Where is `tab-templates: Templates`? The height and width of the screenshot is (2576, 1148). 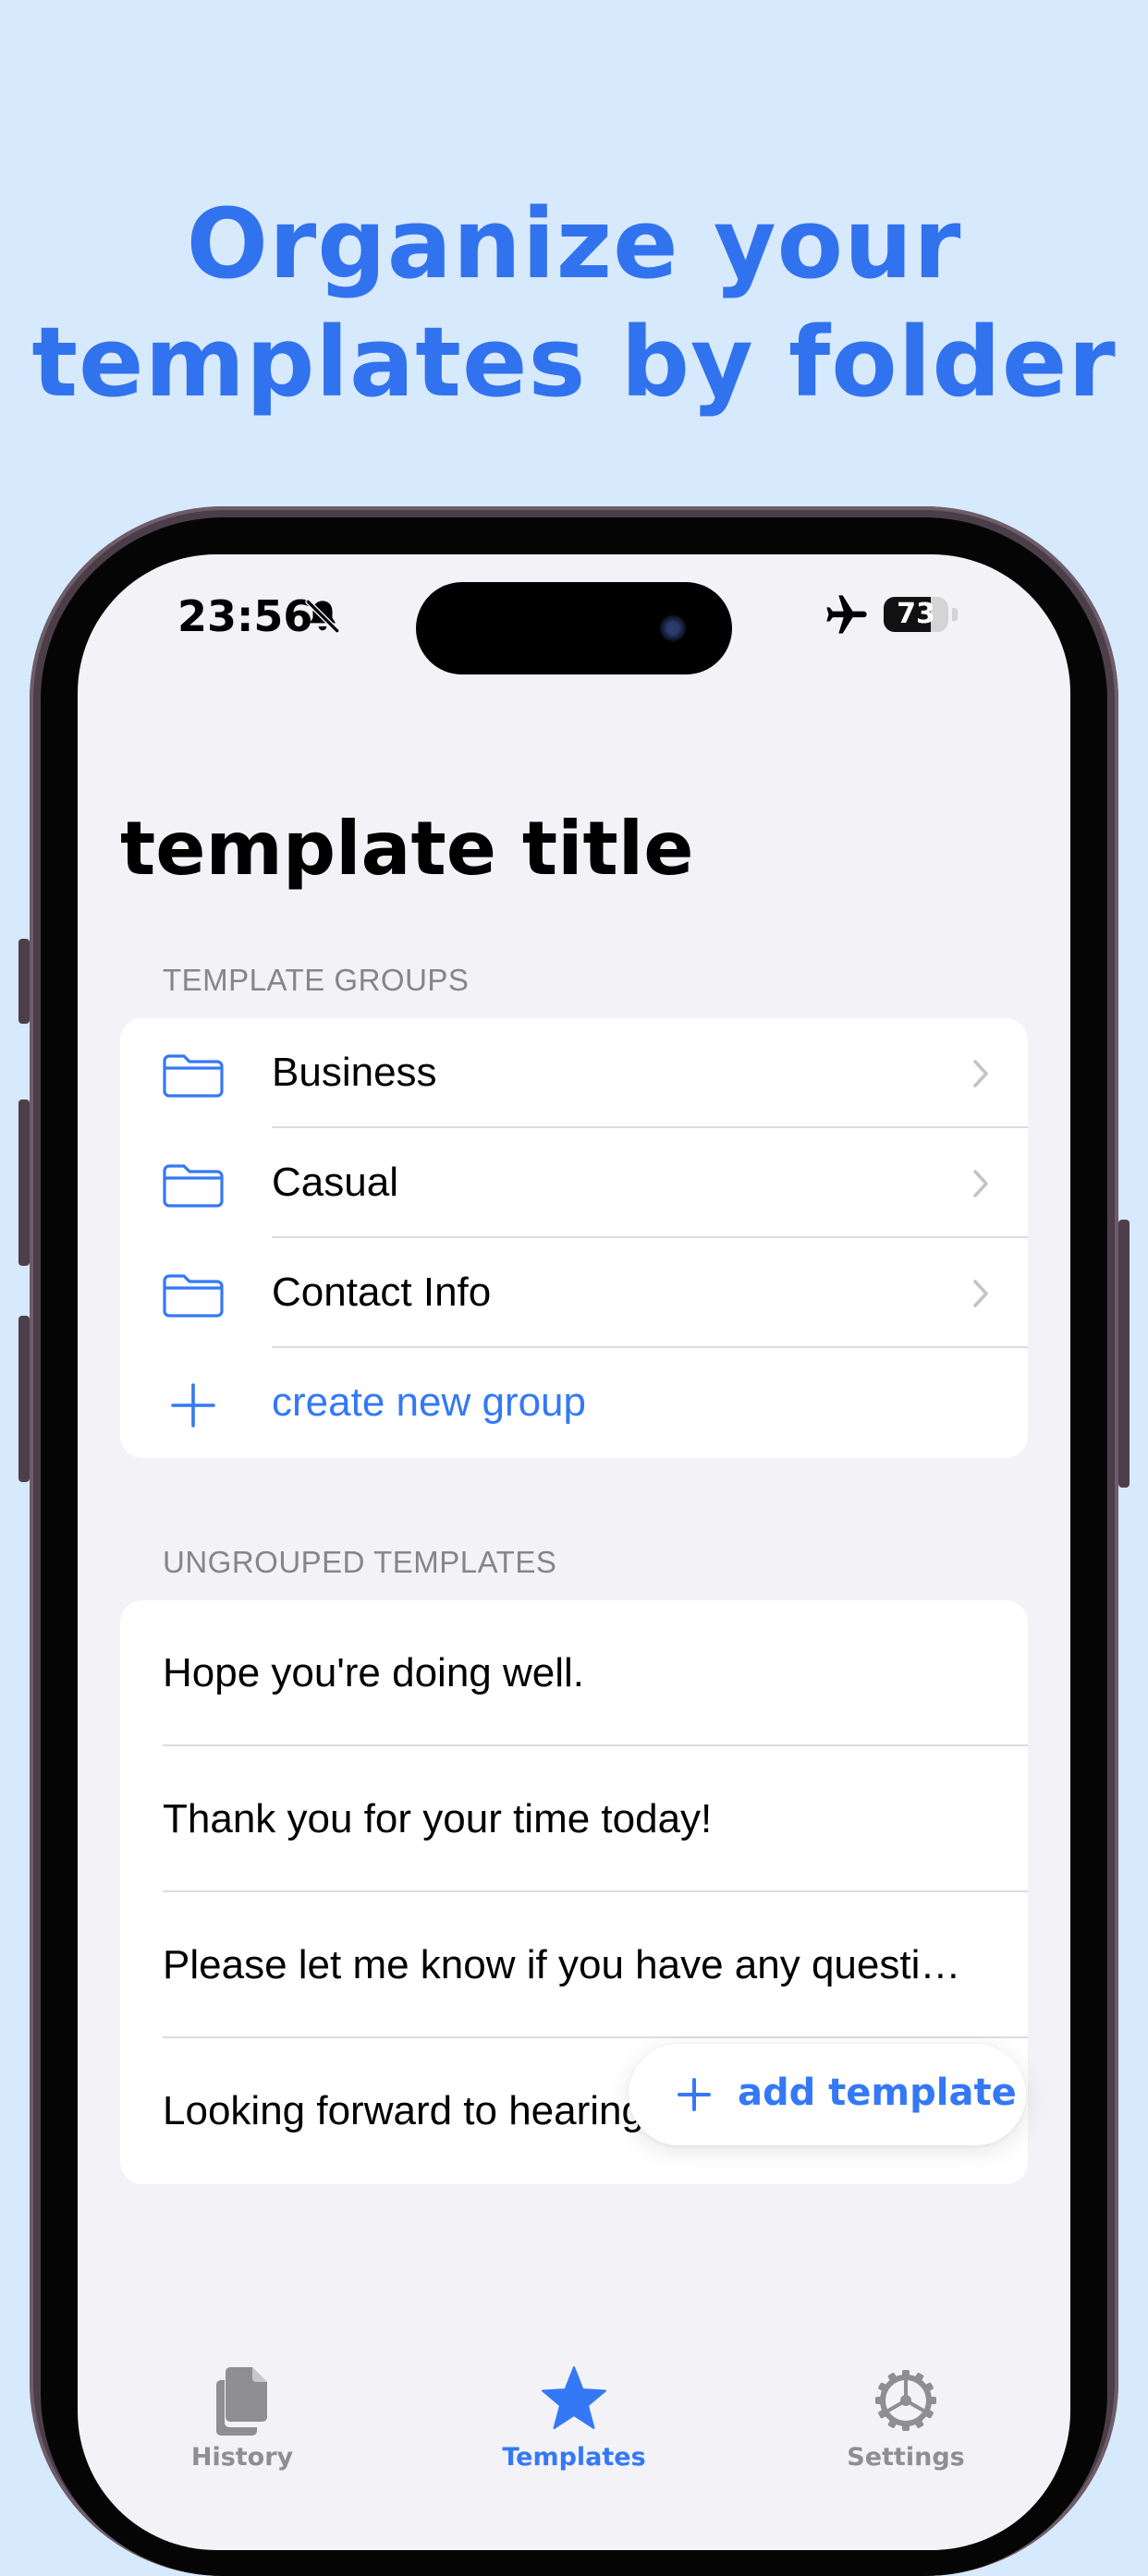
tab-templates: Templates is located at coordinates (574, 2425).